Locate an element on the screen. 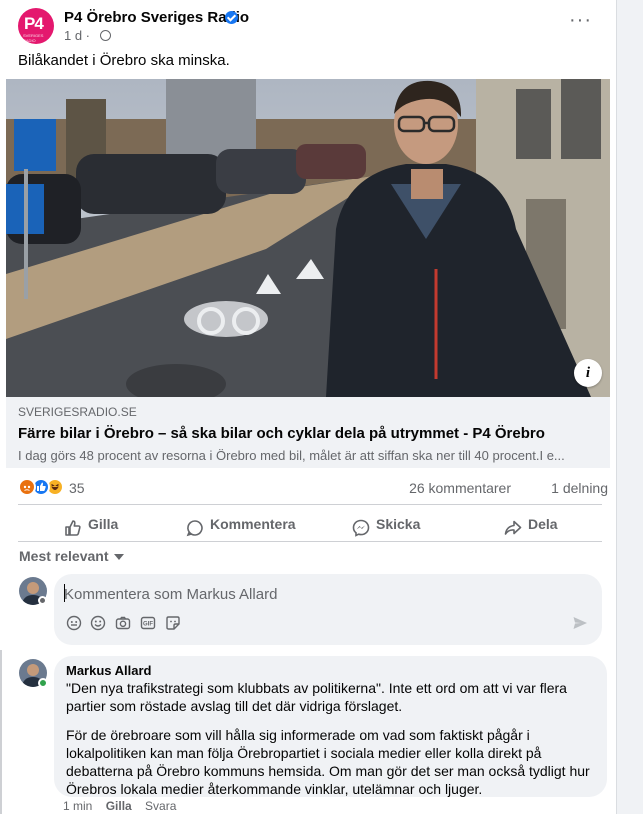 The image size is (643, 814). gif-icon: GIF is located at coordinates (148, 623).